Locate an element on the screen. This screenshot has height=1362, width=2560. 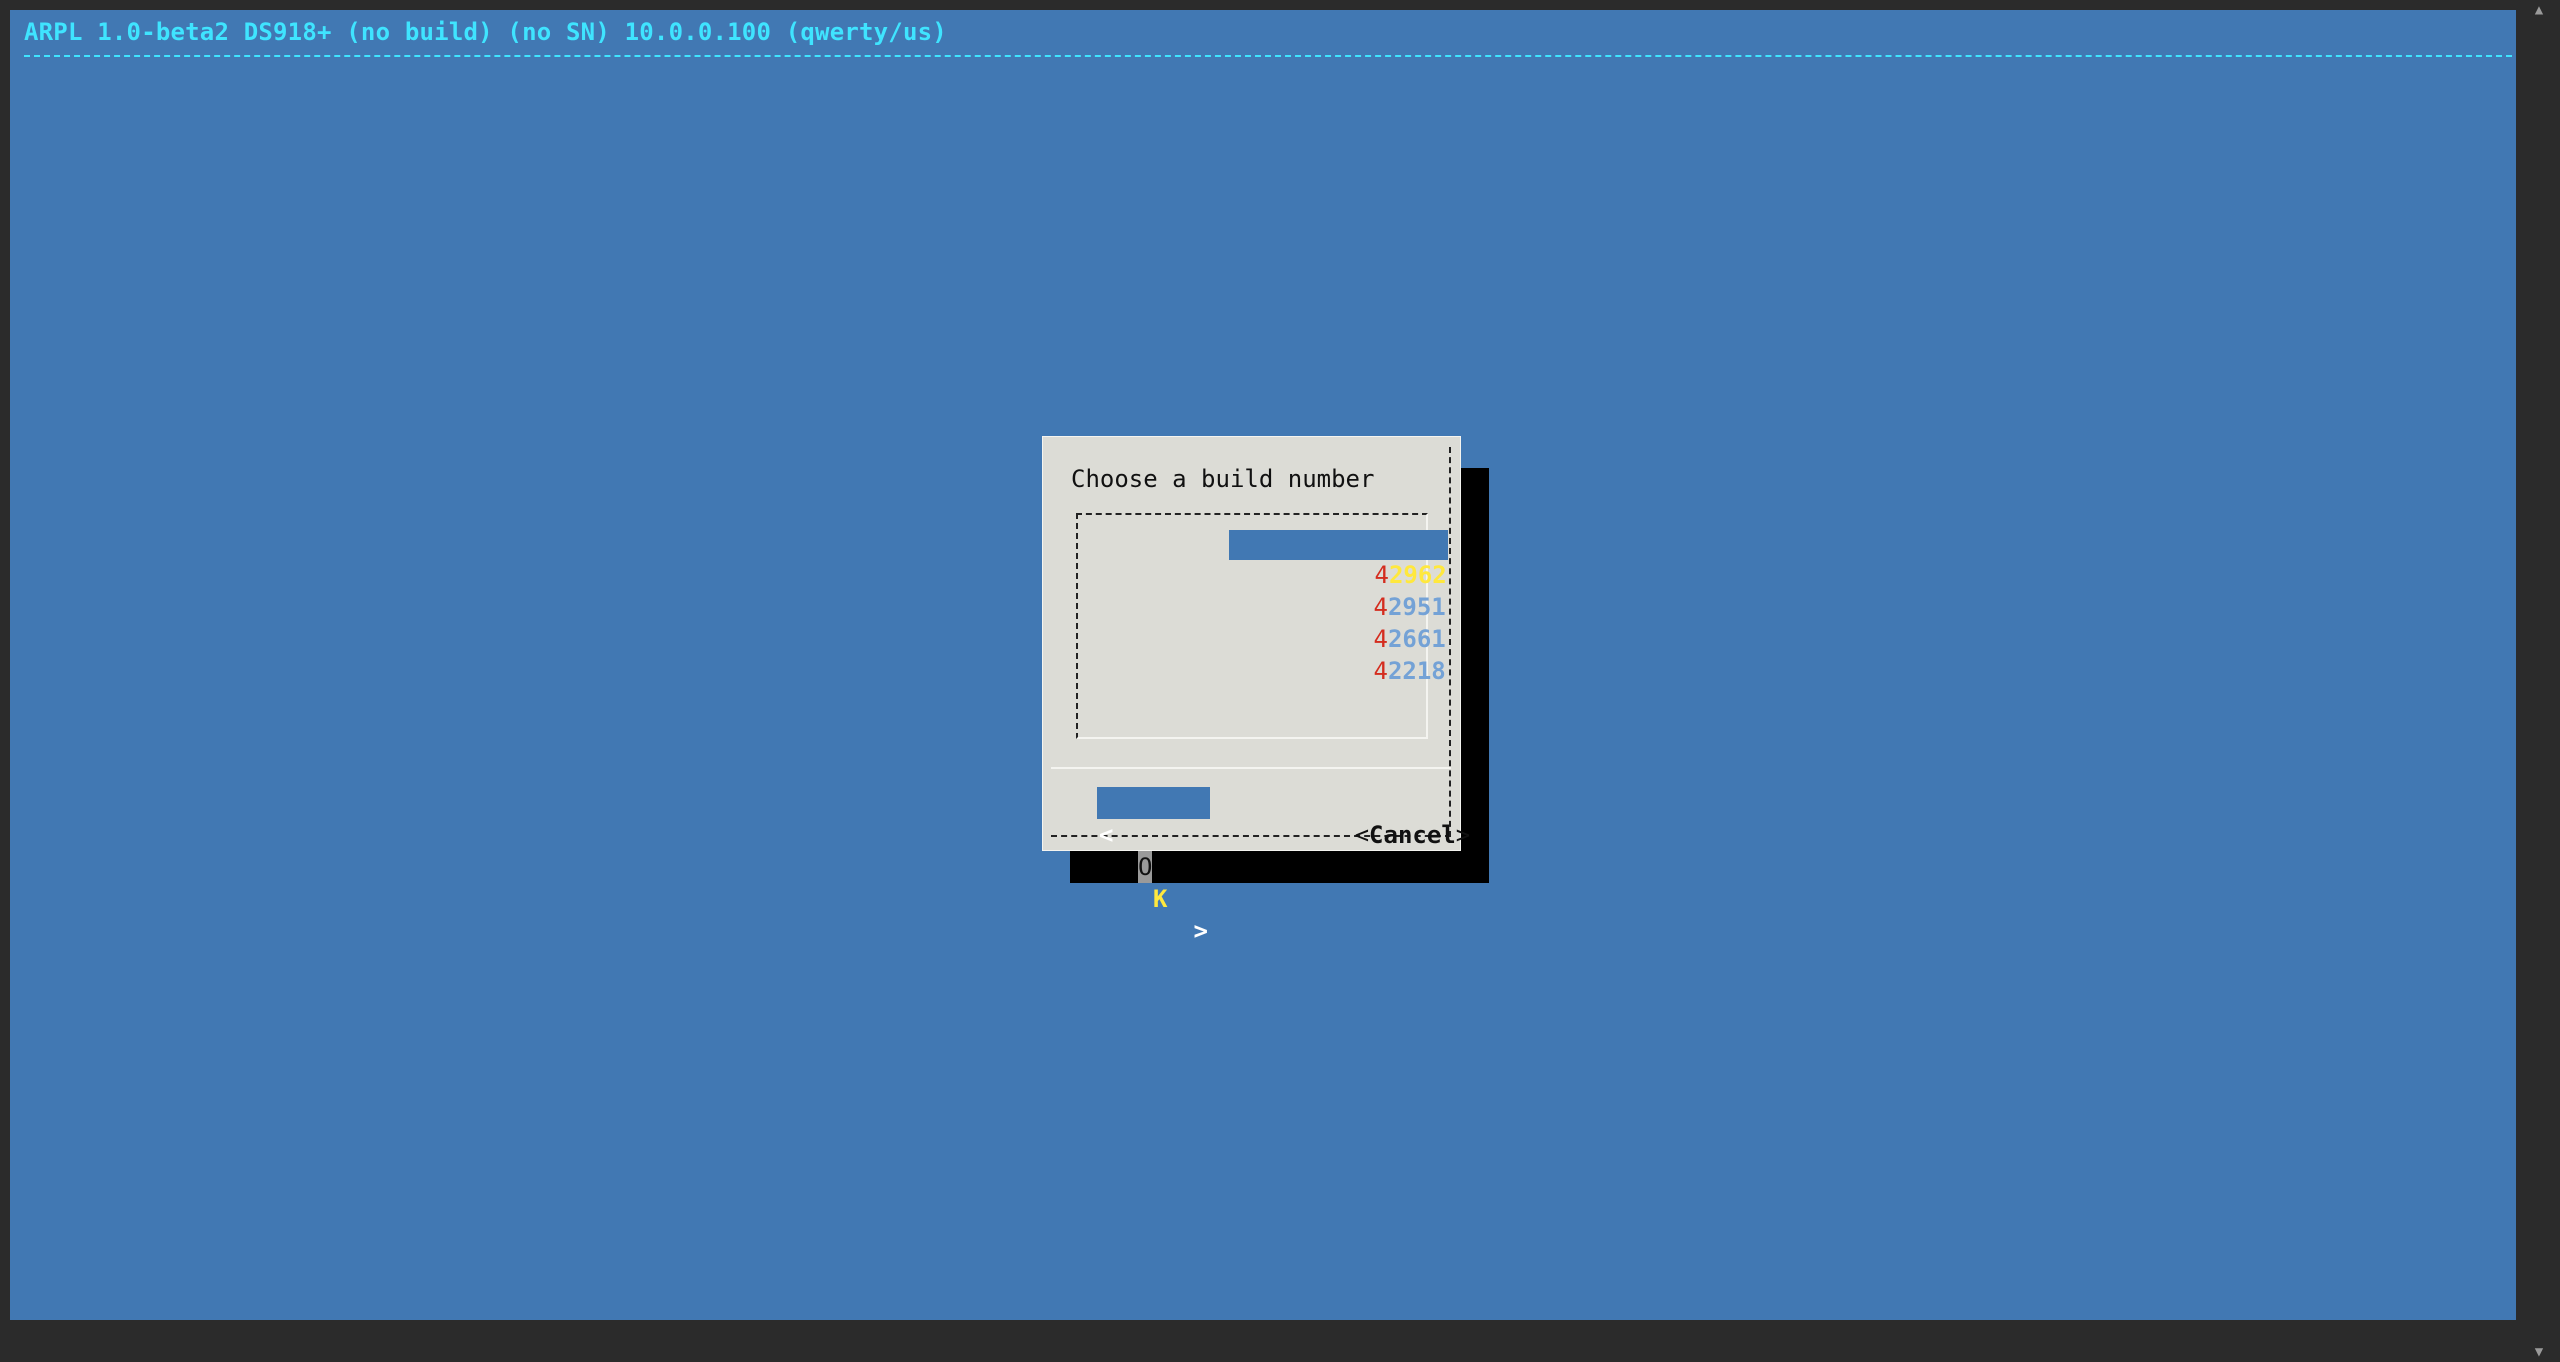
button-separator is located at coordinates (1251, 768).